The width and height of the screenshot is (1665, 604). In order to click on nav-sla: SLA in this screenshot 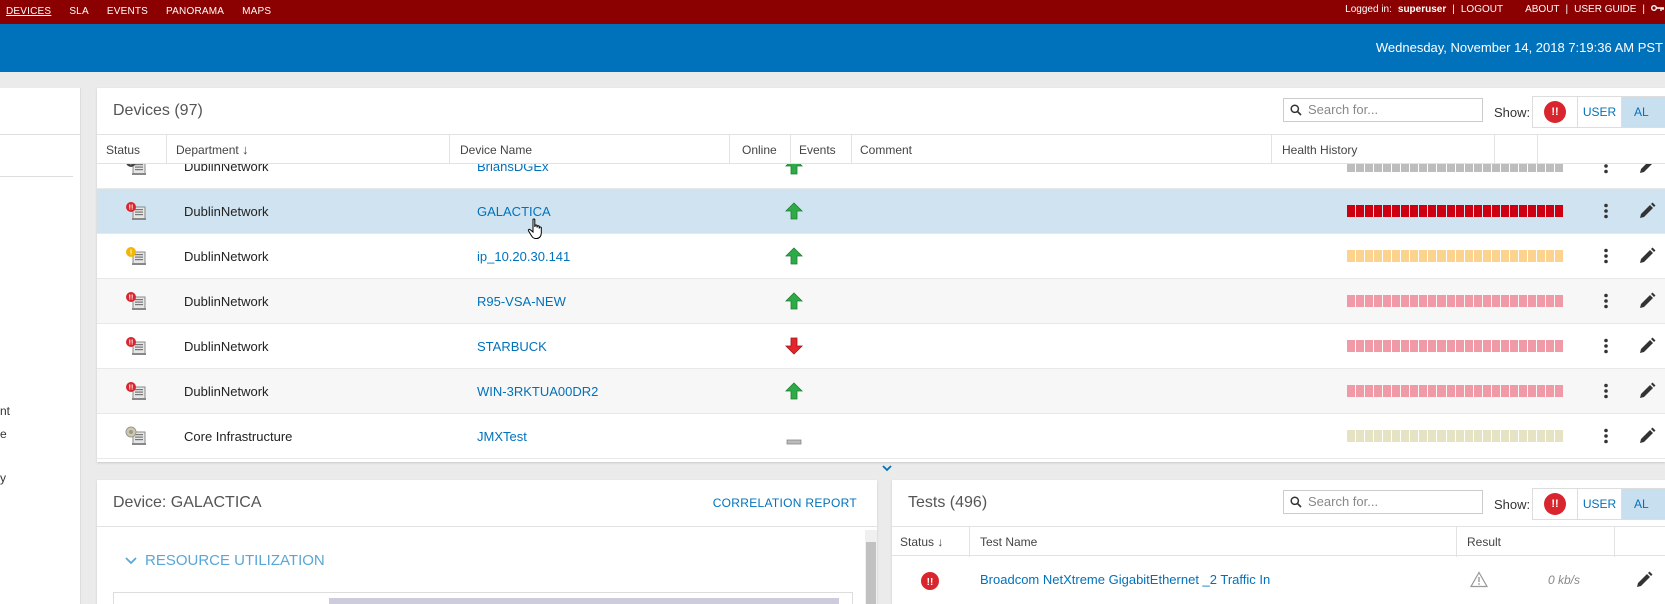, I will do `click(79, 11)`.